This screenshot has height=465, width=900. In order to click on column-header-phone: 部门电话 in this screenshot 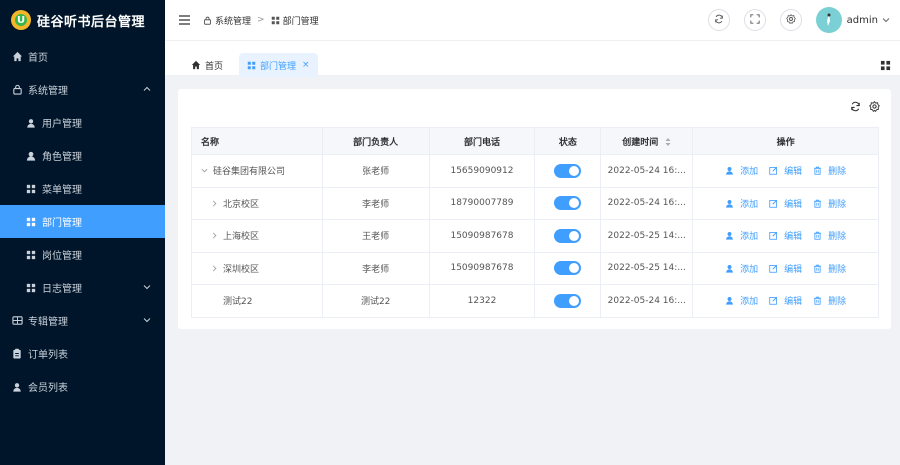, I will do `click(482, 141)`.